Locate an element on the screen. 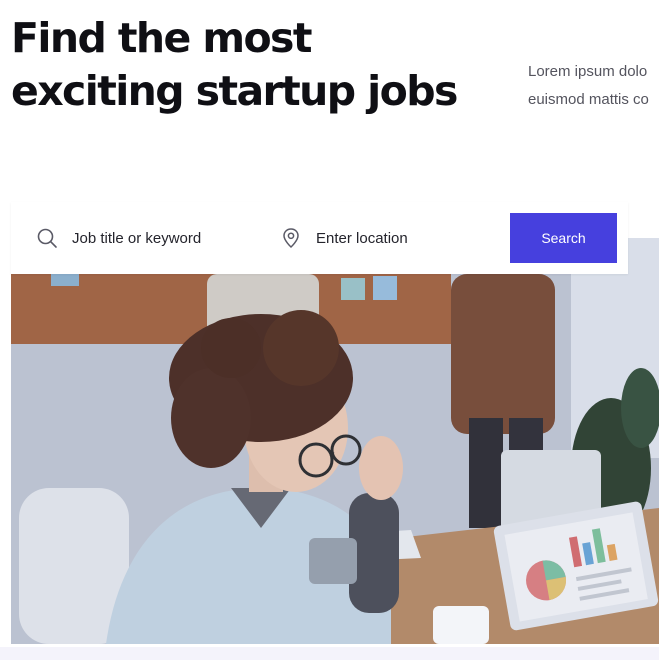 Image resolution: width=659 pixels, height=660 pixels. job-keyword-field: Job title or keyword is located at coordinates (118, 238).